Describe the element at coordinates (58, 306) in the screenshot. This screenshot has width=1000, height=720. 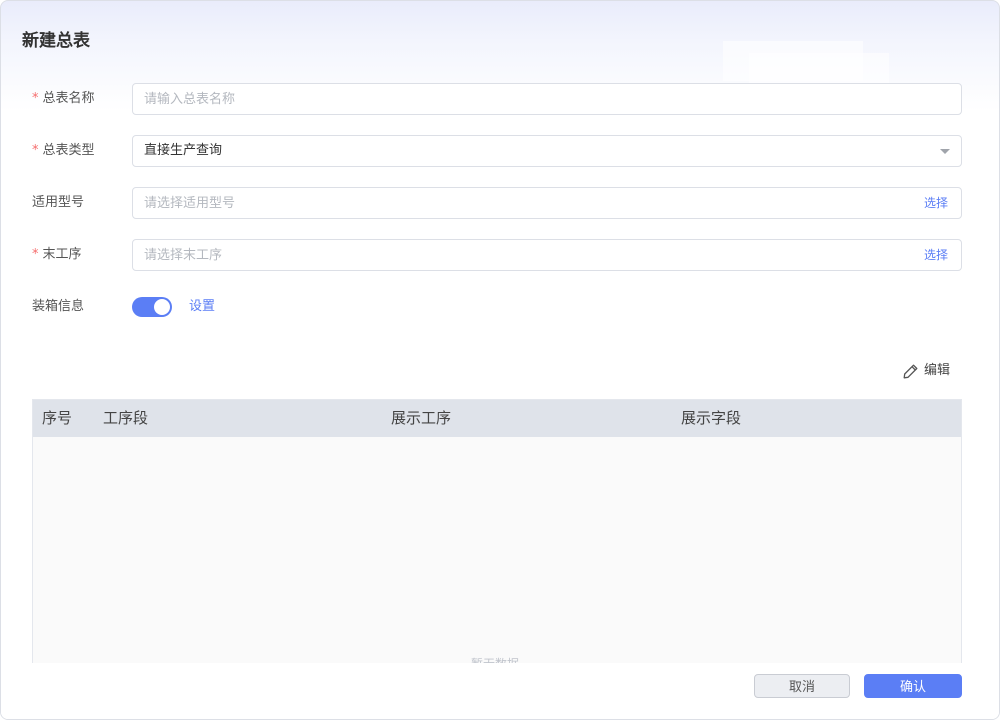
I see `packing-label: 装箱信息` at that location.